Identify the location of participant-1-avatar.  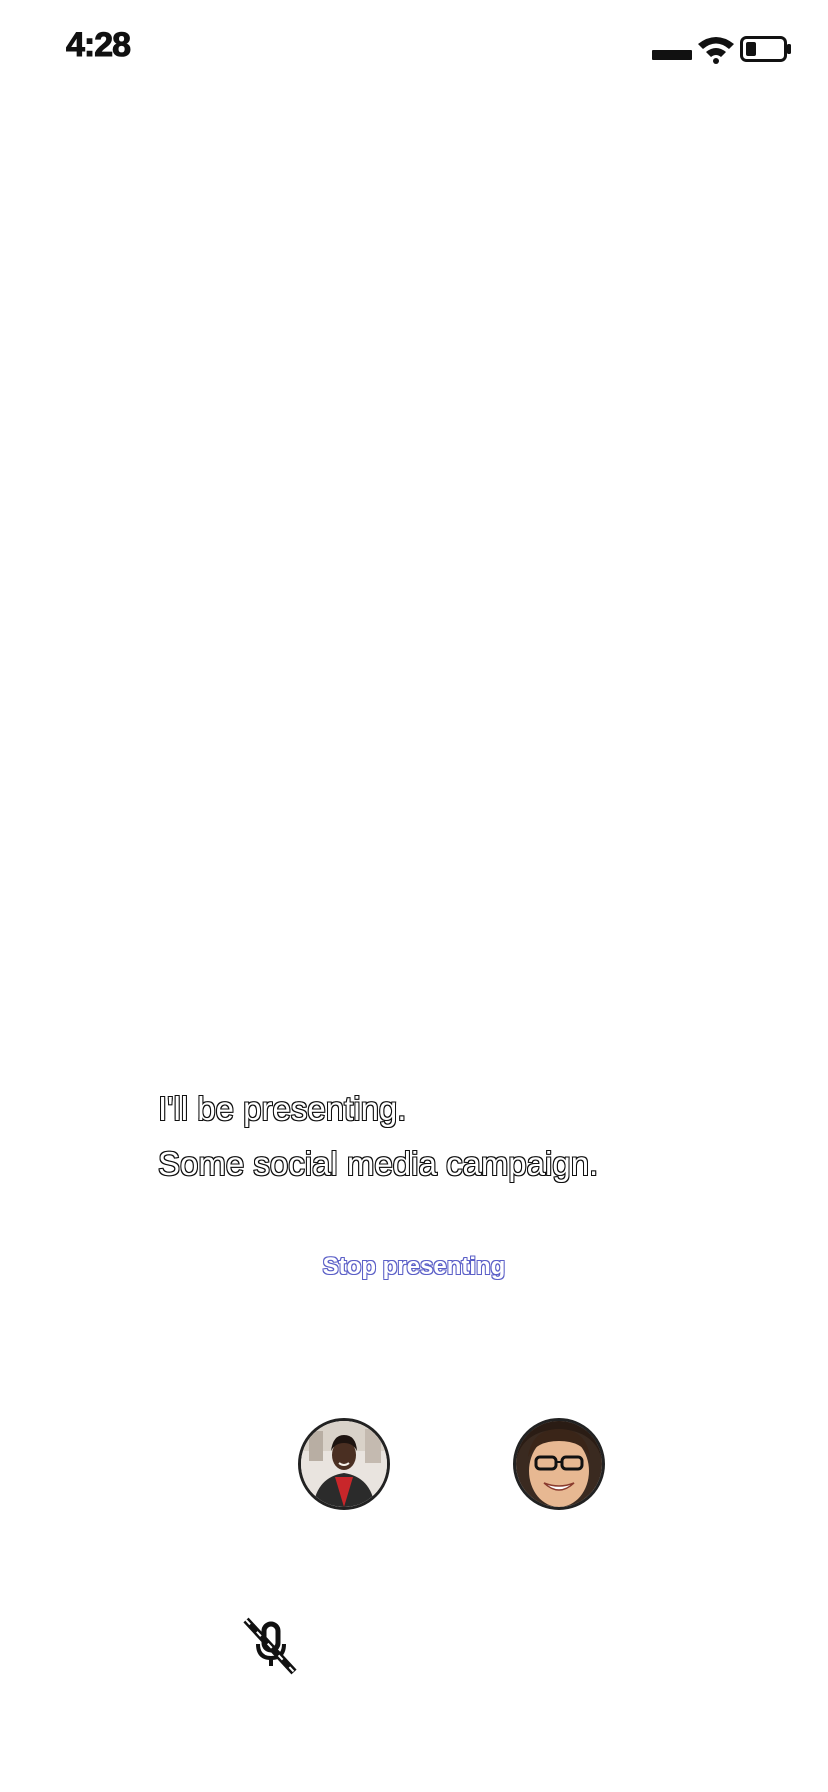
(344, 1464).